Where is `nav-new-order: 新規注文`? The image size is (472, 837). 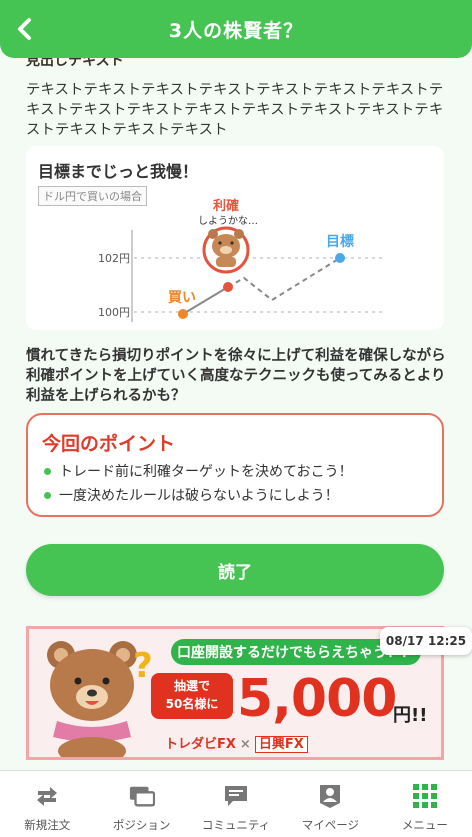 nav-new-order: 新規注文 is located at coordinates (47, 804).